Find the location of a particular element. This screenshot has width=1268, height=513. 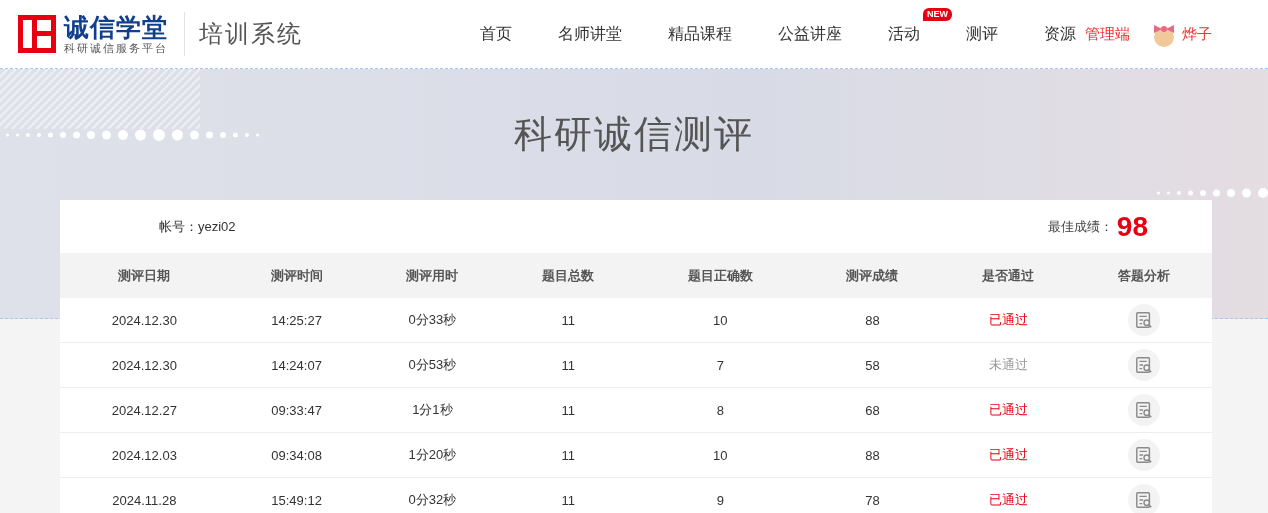

column-header: 题目总数 is located at coordinates (568, 275).